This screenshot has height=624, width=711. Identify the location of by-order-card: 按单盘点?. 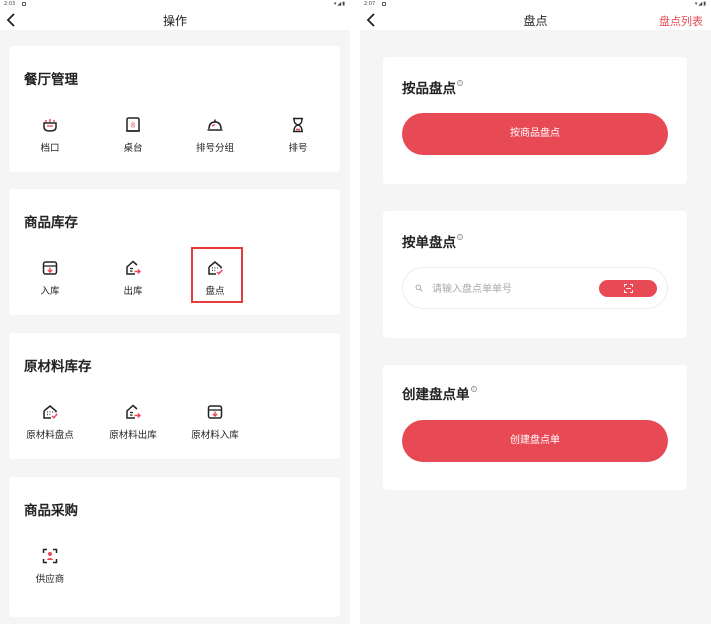
(535, 274).